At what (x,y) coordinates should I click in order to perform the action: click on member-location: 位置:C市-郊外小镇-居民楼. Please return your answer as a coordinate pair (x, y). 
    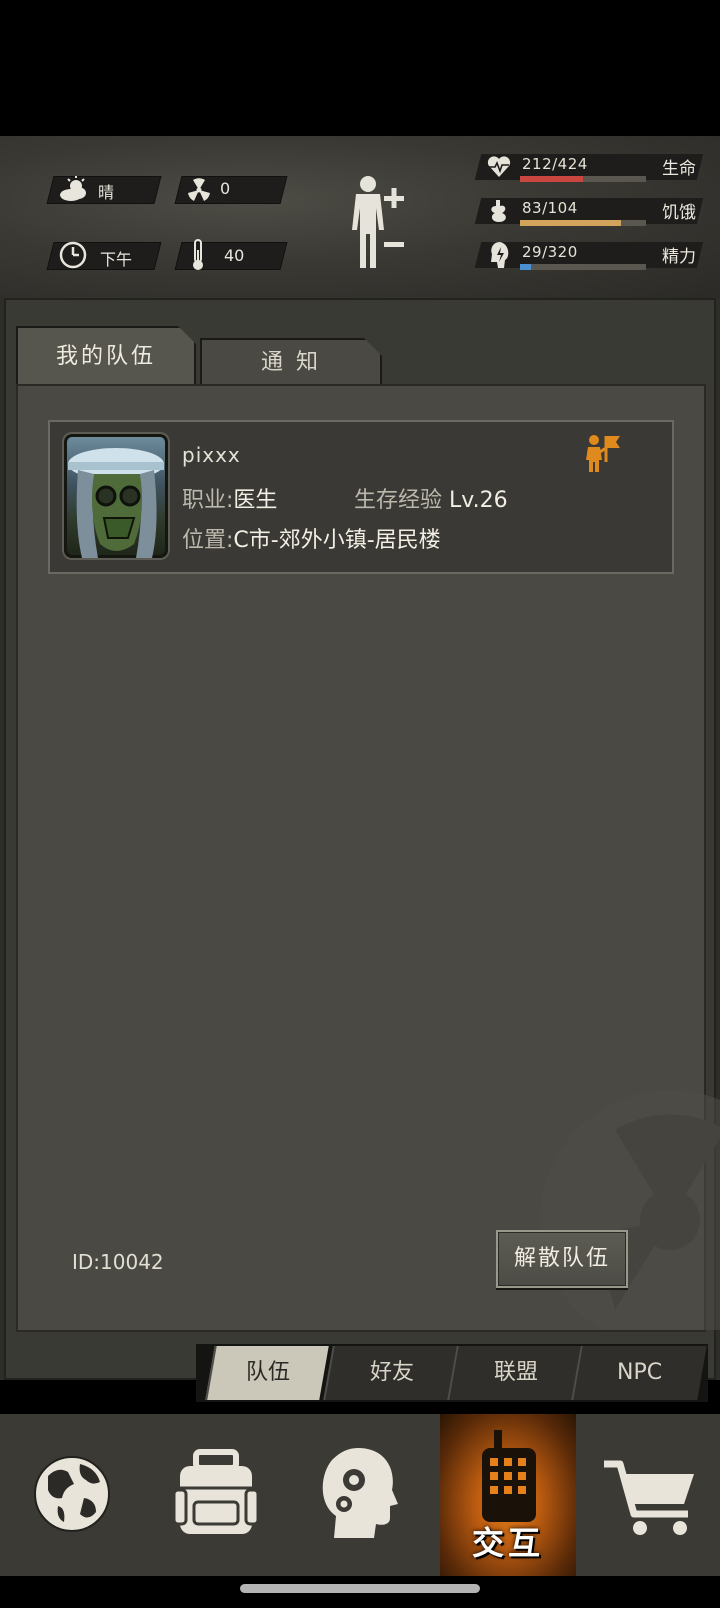
    Looking at the image, I should click on (311, 538).